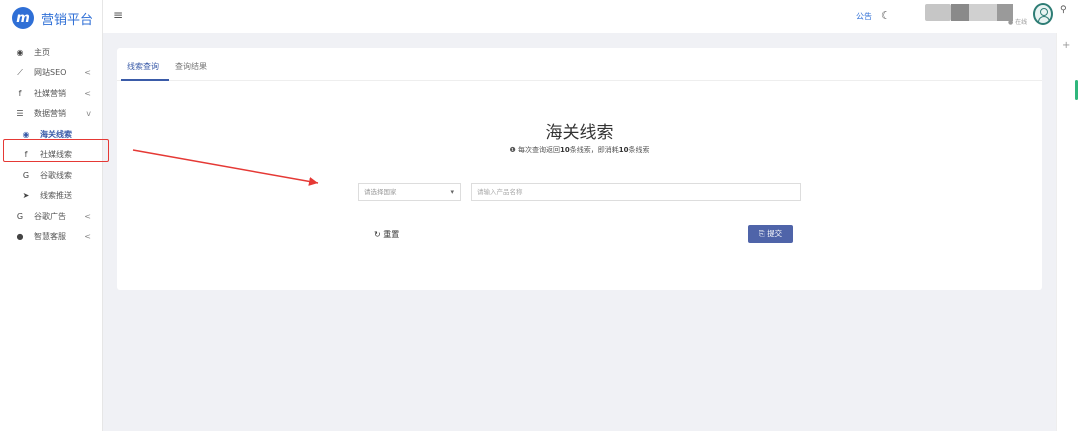 This screenshot has width=1080, height=431. Describe the element at coordinates (591, 16) in the screenshot. I see `topbar: ≡ 公告 ☾ ● 在线 ⚲` at that location.